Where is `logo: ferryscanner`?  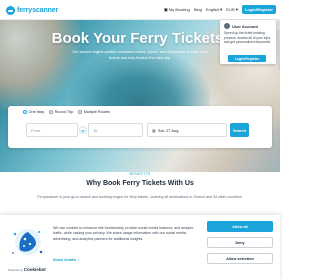 logo: ferryscanner is located at coordinates (32, 10).